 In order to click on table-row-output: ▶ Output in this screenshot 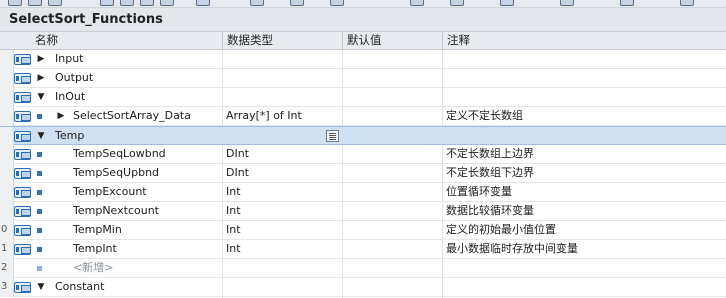, I will do `click(363, 78)`.